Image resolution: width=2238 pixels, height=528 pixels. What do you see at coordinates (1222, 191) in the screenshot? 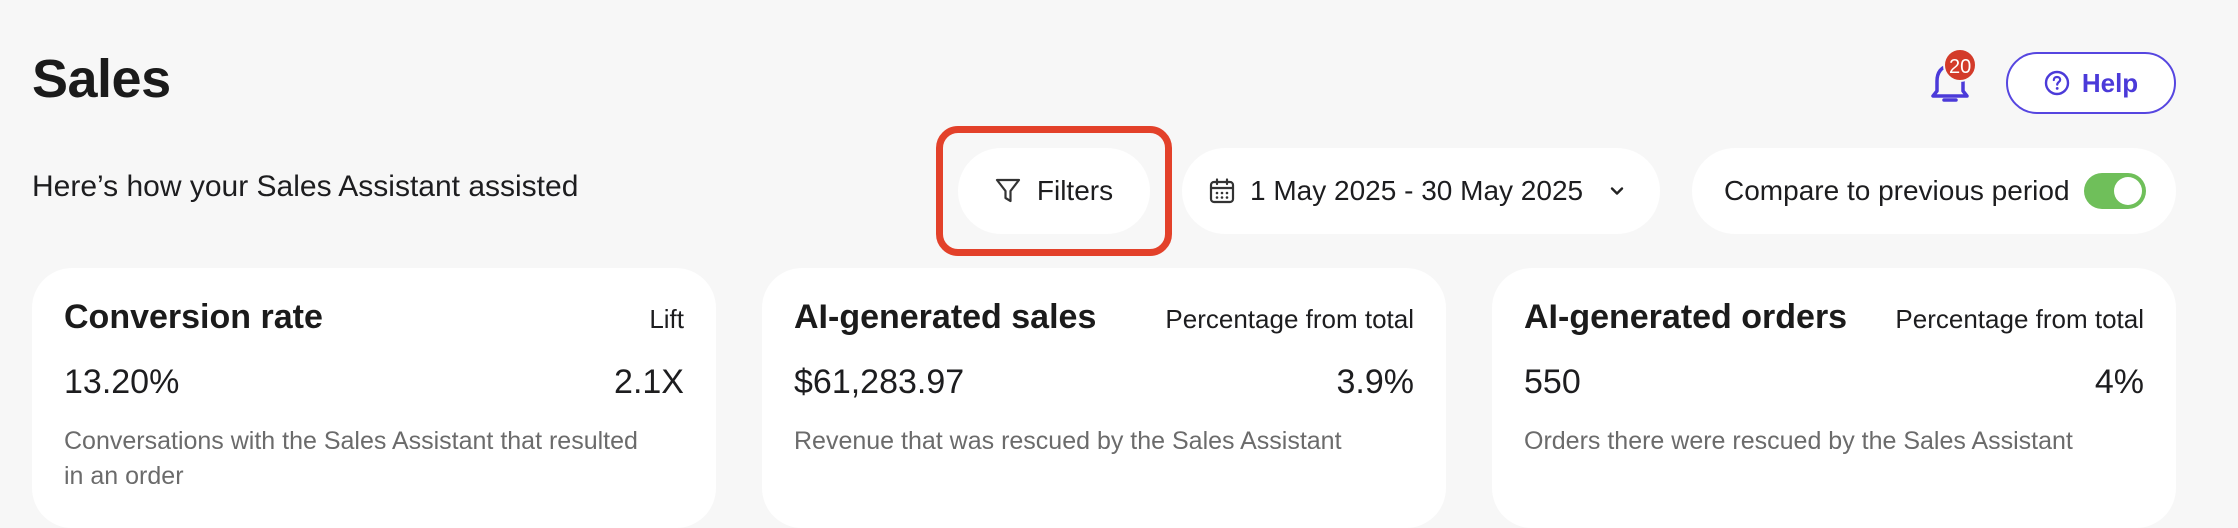
I see `calendar-icon` at bounding box center [1222, 191].